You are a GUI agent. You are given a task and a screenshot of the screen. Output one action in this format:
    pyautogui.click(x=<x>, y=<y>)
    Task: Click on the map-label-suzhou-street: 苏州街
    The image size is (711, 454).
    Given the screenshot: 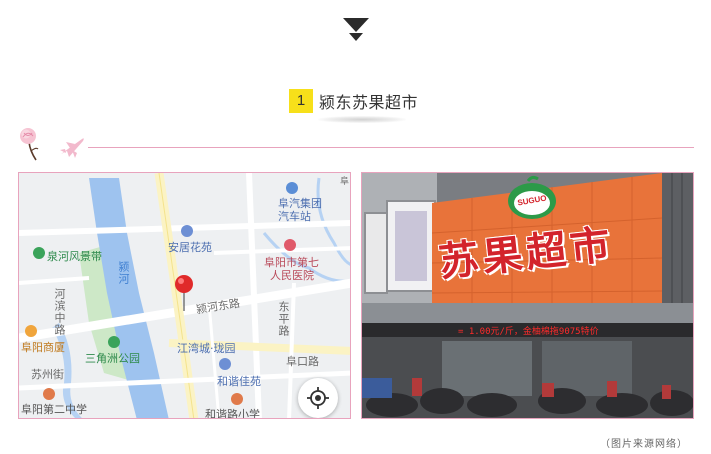 What is the action you would take?
    pyautogui.click(x=47, y=374)
    